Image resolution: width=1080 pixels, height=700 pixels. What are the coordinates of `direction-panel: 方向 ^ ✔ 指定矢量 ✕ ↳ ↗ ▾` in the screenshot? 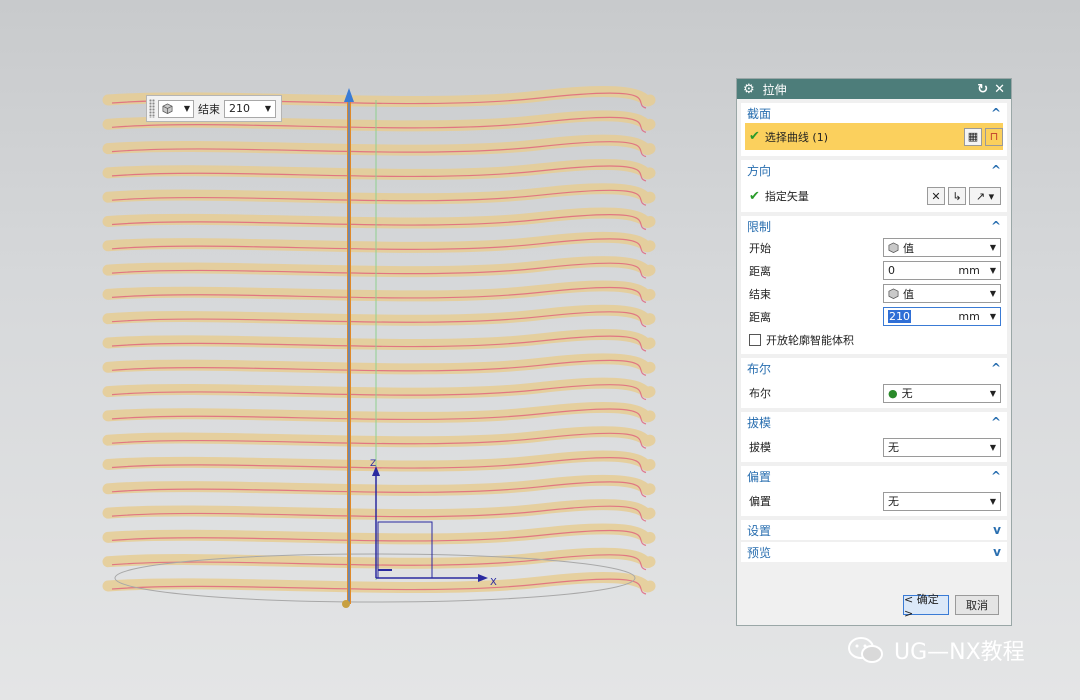 It's located at (874, 186).